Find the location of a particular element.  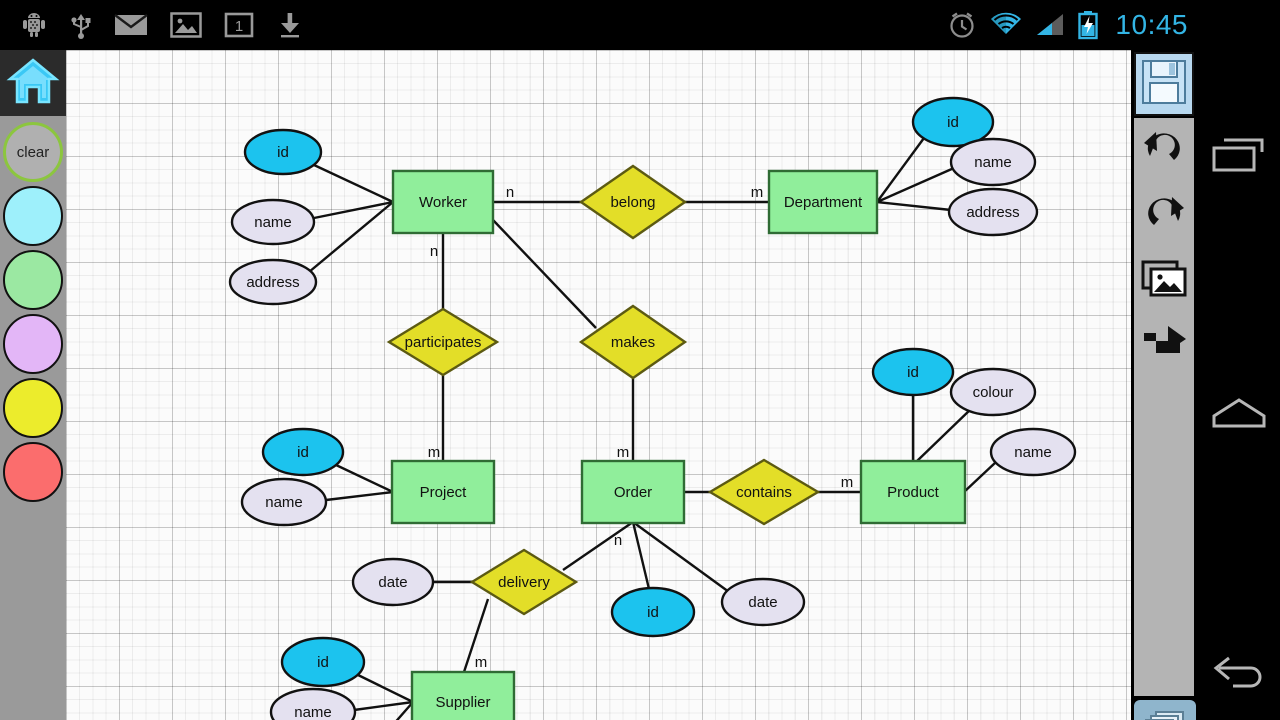

swatch-cyan is located at coordinates (33, 216).